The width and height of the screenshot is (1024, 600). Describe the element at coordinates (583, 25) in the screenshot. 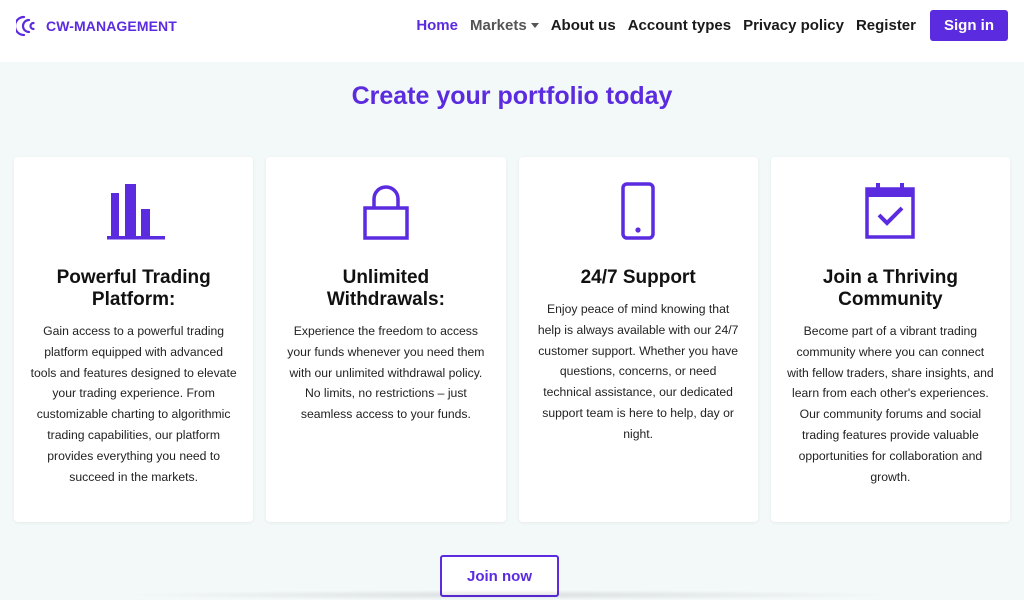

I see `nav-about-us: About us` at that location.